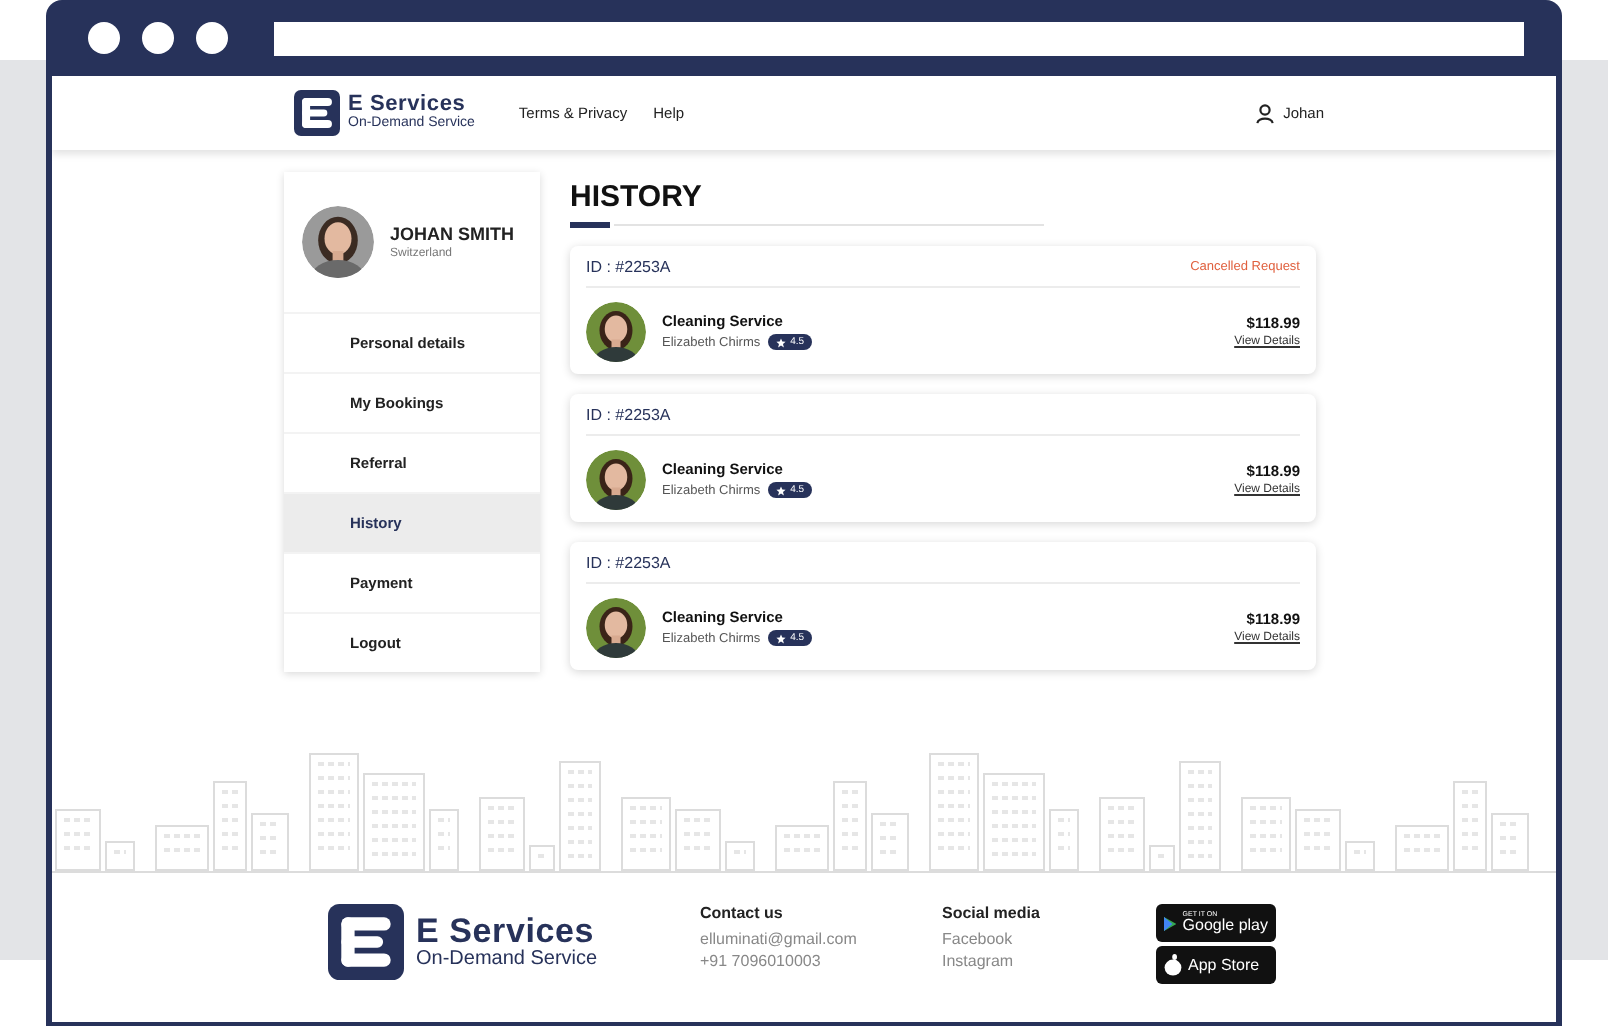 This screenshot has height=1026, width=1608. What do you see at coordinates (761, 962) in the screenshot?
I see `contact-line: +91 7096010003` at bounding box center [761, 962].